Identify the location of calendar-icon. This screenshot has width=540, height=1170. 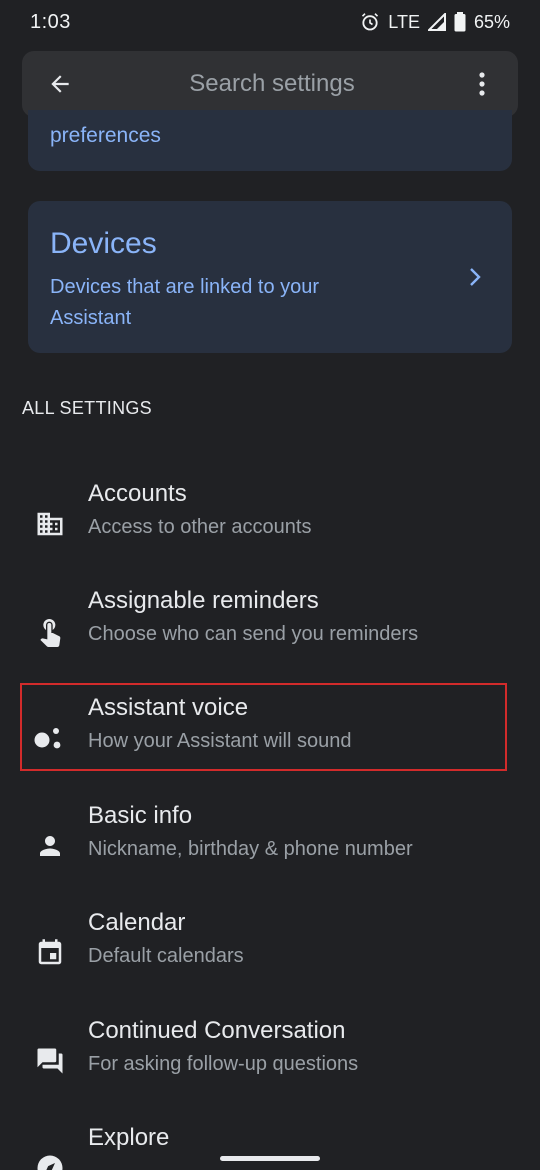
(50, 953).